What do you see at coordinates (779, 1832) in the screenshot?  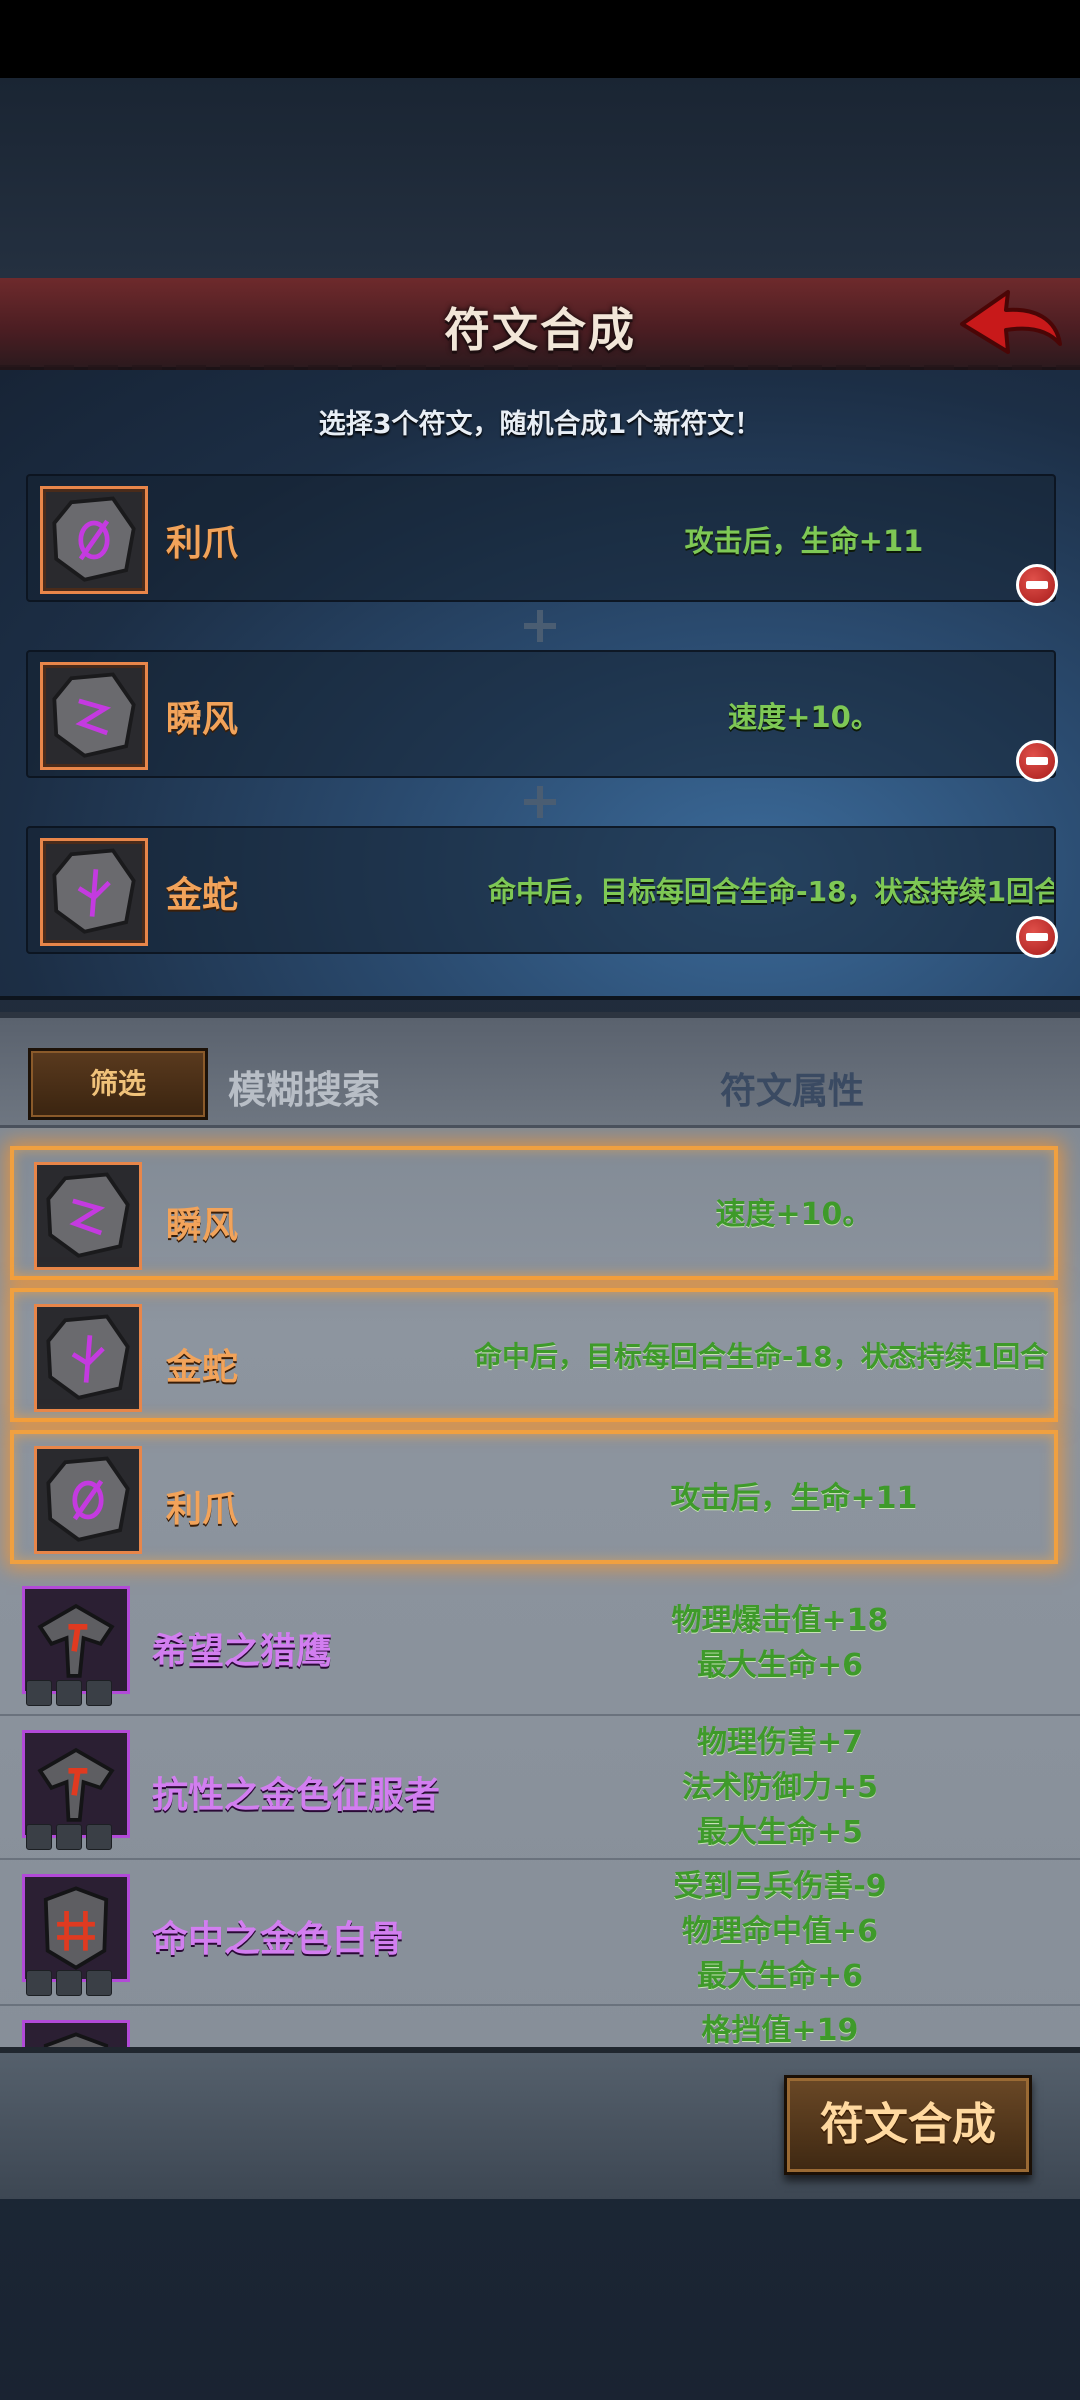 I see `attribute-line: 最大生命+5` at bounding box center [779, 1832].